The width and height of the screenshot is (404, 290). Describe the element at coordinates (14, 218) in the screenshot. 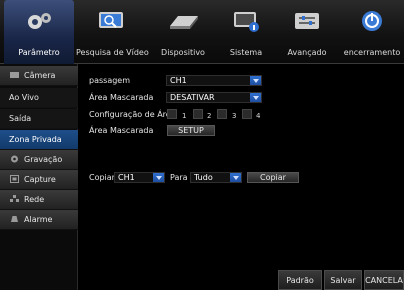

I see `alarm-icon` at that location.